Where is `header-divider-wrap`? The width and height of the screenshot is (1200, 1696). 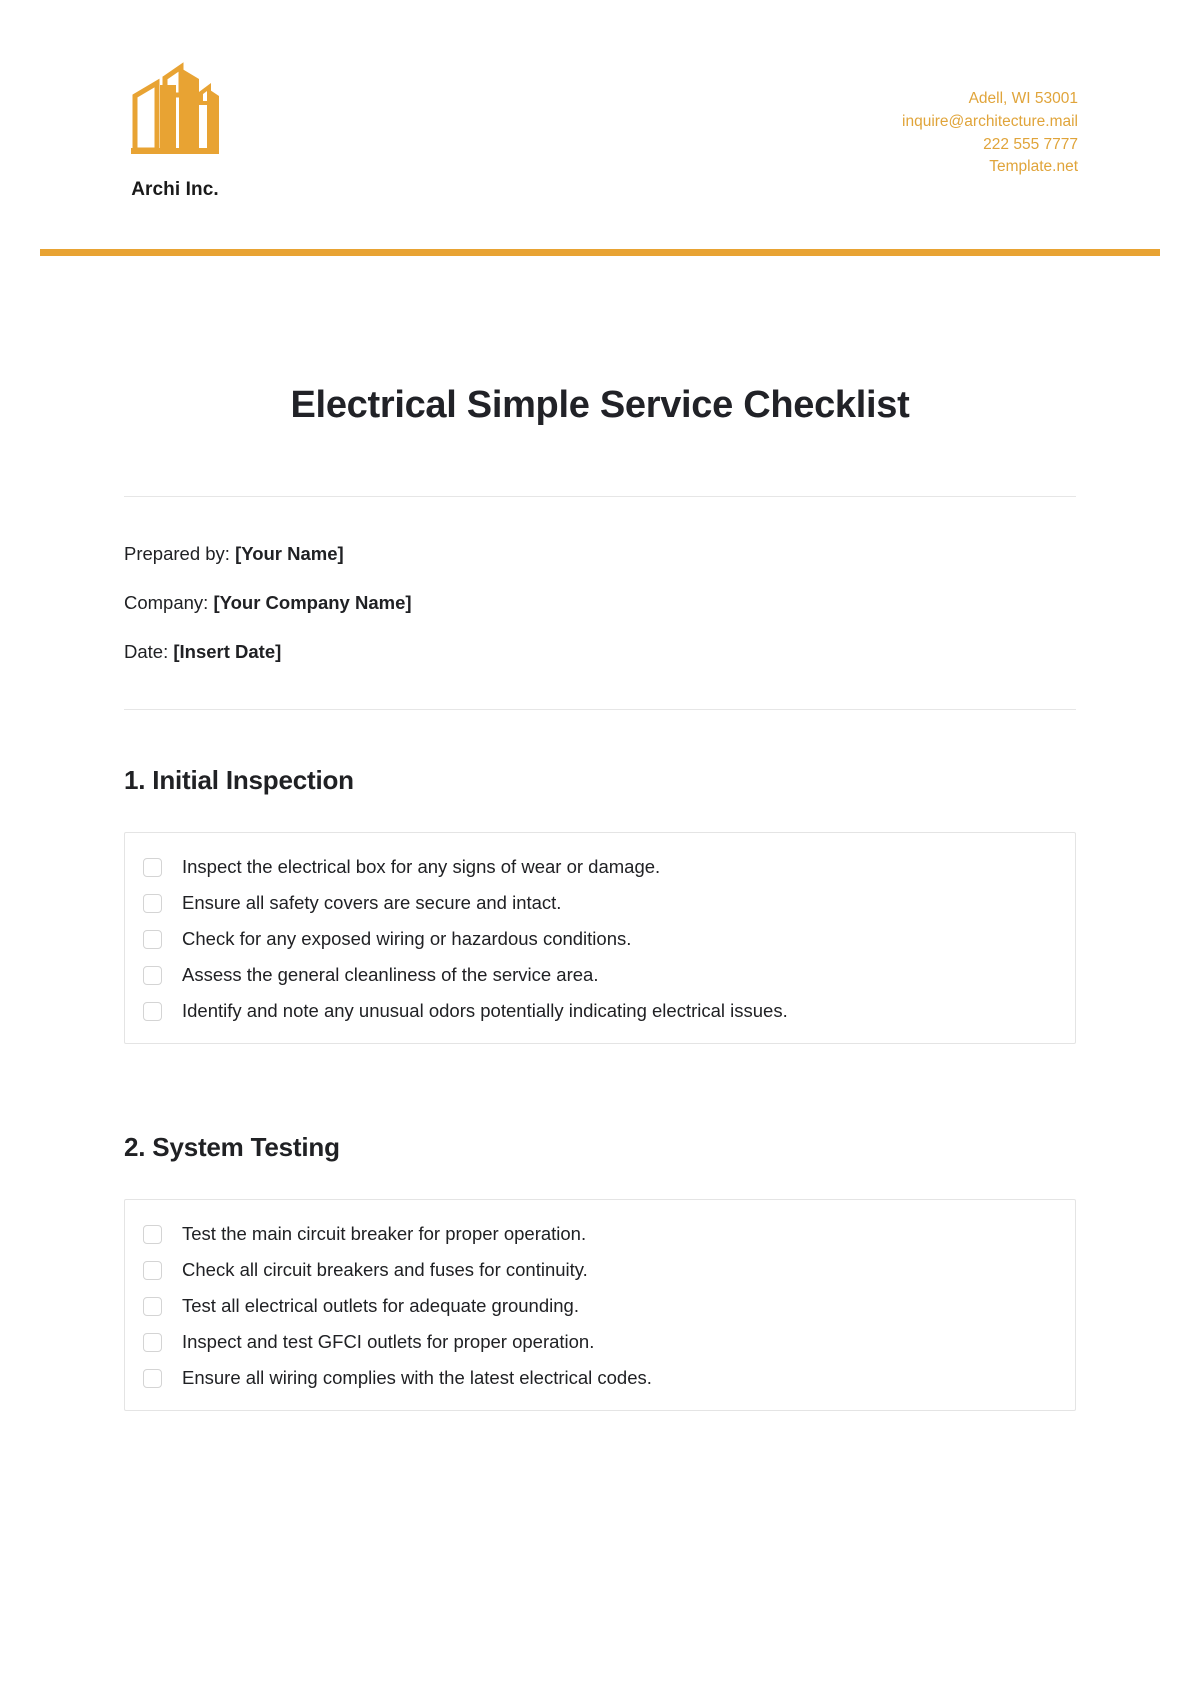
header-divider-wrap is located at coordinates (600, 252).